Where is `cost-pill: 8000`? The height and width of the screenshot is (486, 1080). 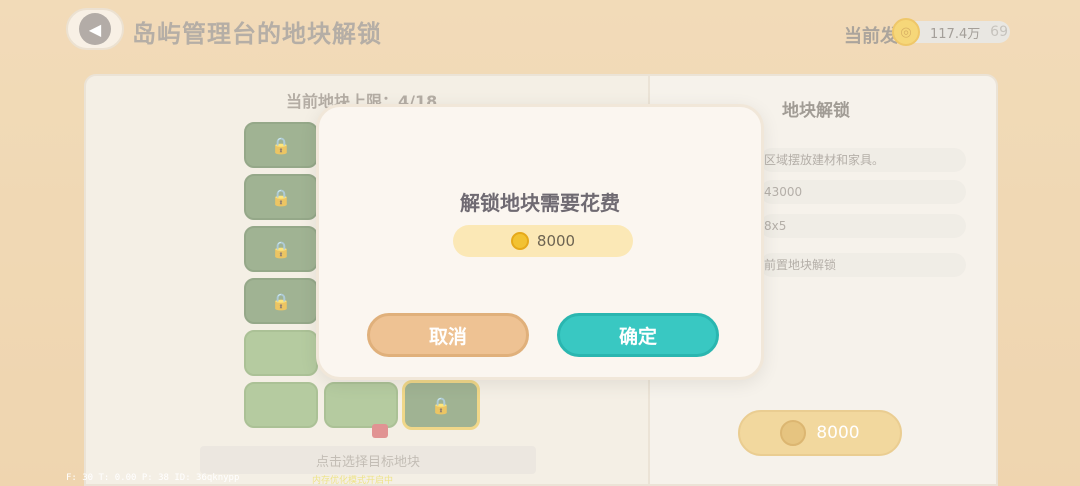
cost-pill: 8000 is located at coordinates (543, 241).